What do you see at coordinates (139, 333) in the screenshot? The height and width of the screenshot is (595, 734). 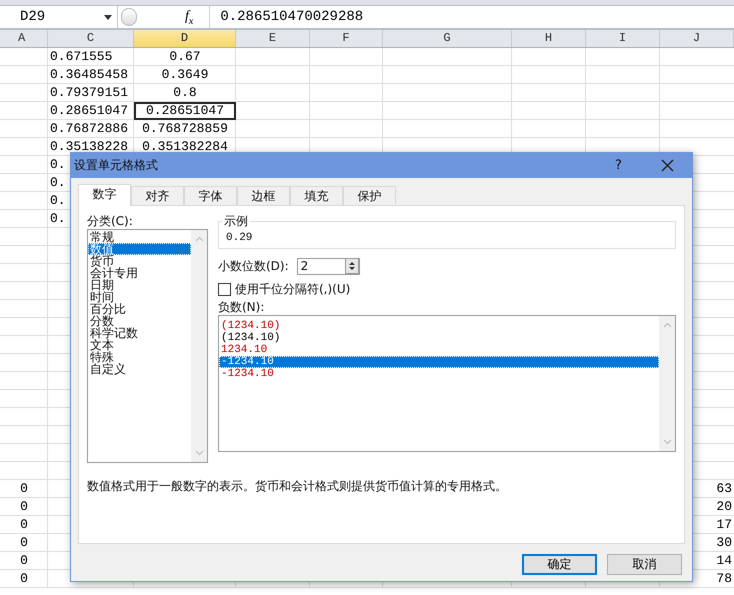 I see `list-item: 科学记数` at bounding box center [139, 333].